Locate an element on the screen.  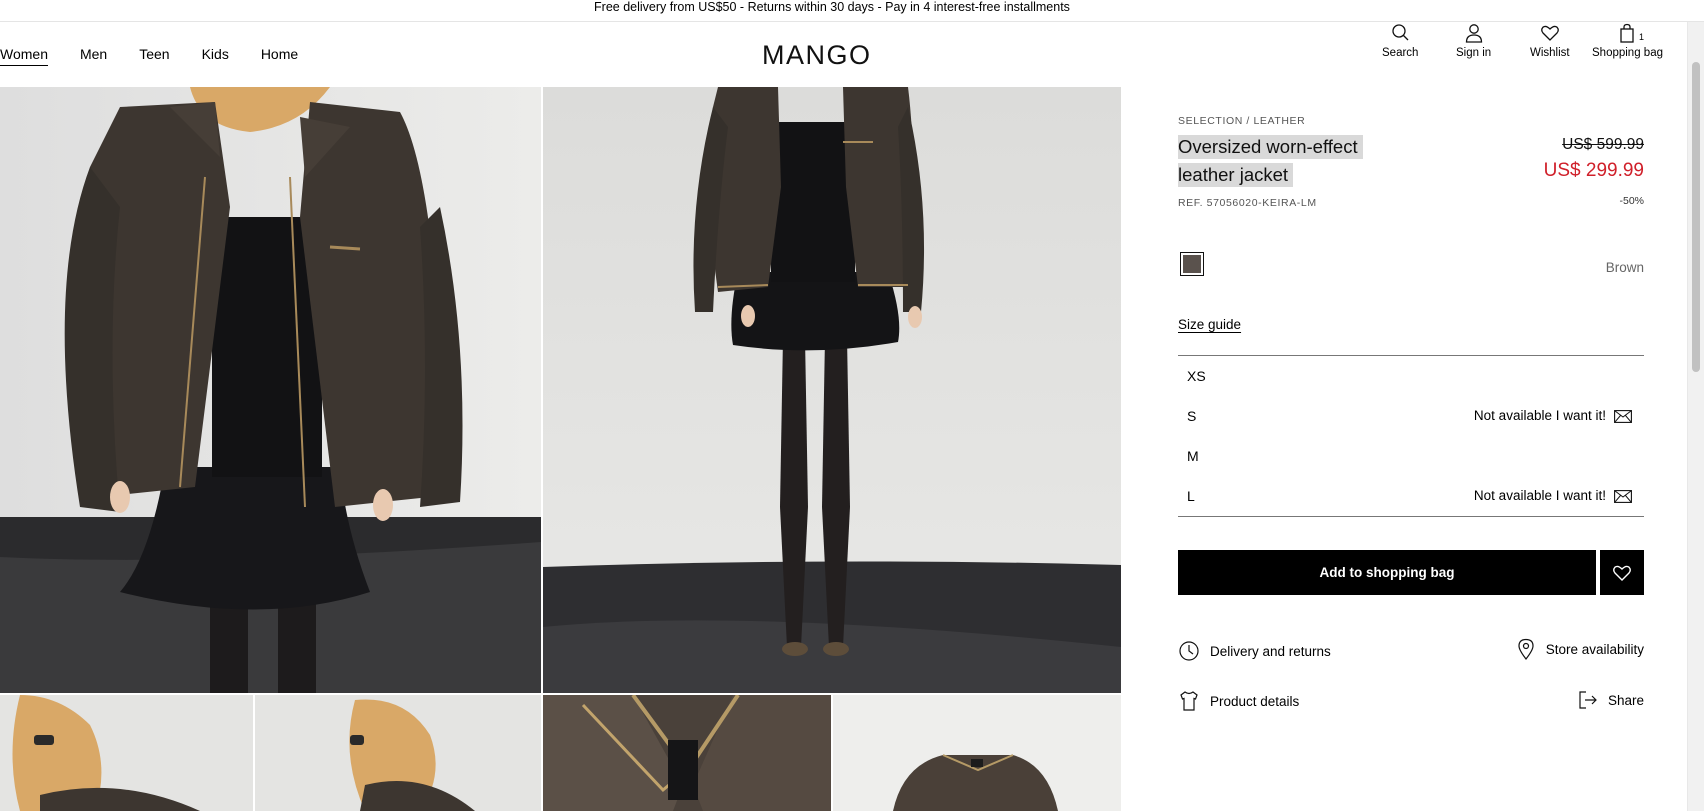
product-reference: REF. 57056020-KEIRA-LM is located at coordinates (1247, 203).